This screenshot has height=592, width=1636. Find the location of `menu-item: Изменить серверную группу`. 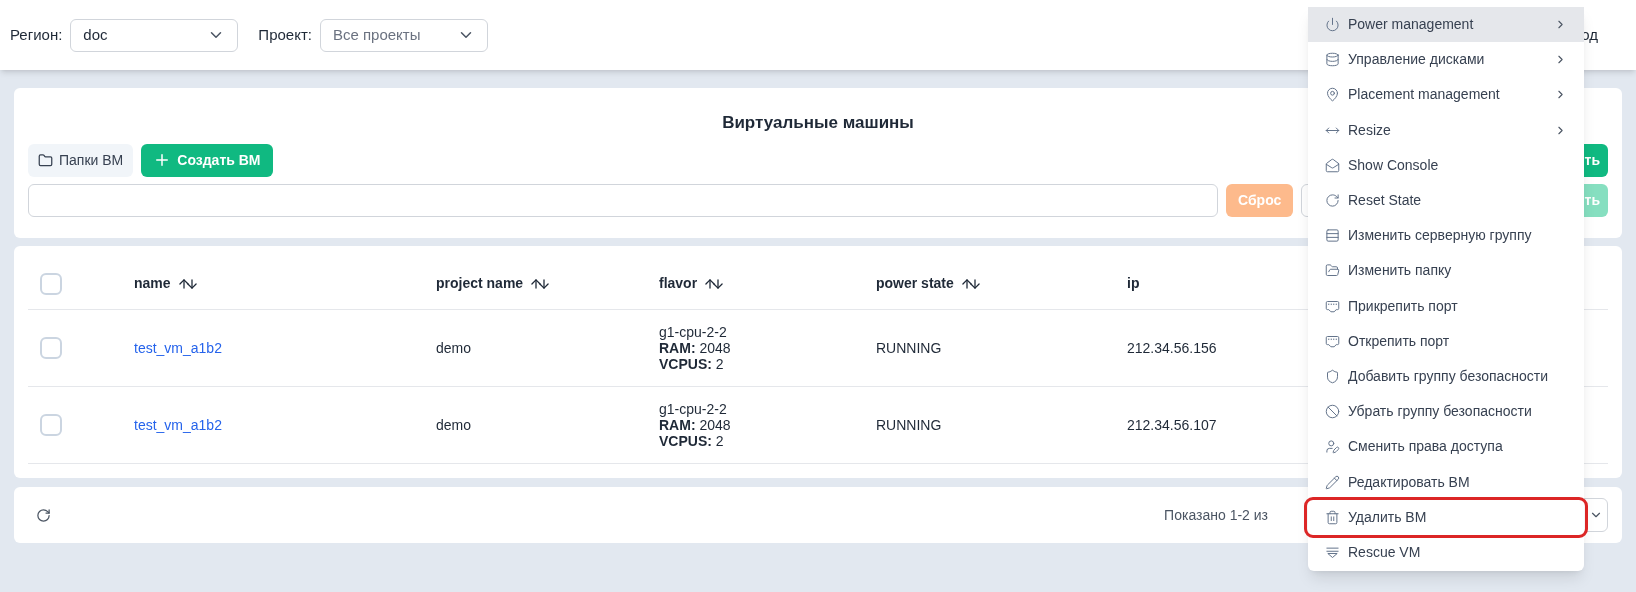

menu-item: Изменить серверную группу is located at coordinates (1446, 236).